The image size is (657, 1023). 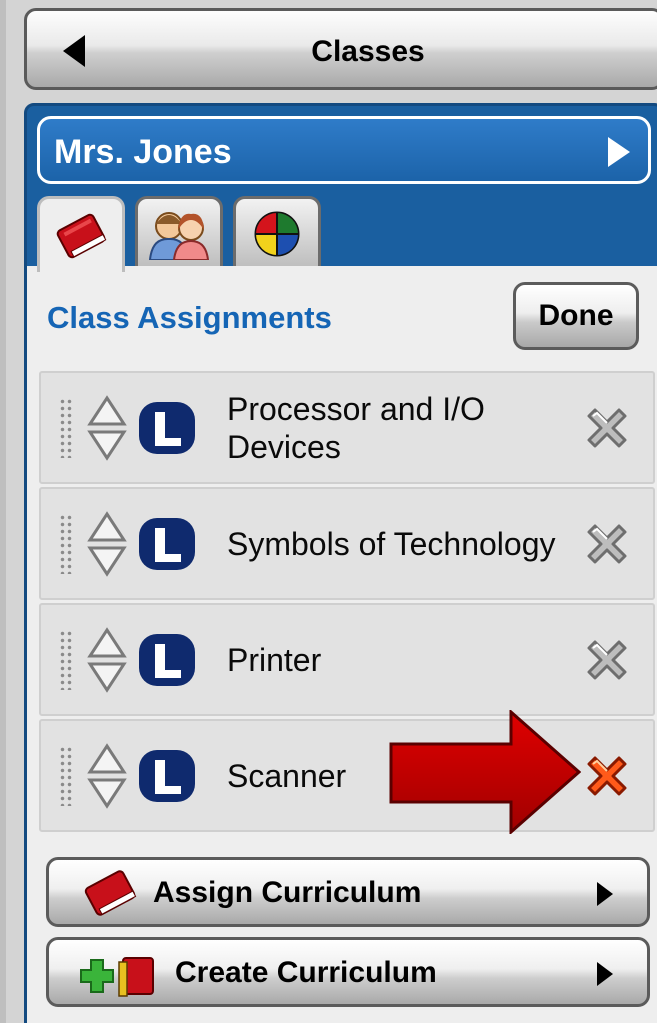 What do you see at coordinates (397, 660) in the screenshot?
I see `assignment-title: Printer` at bounding box center [397, 660].